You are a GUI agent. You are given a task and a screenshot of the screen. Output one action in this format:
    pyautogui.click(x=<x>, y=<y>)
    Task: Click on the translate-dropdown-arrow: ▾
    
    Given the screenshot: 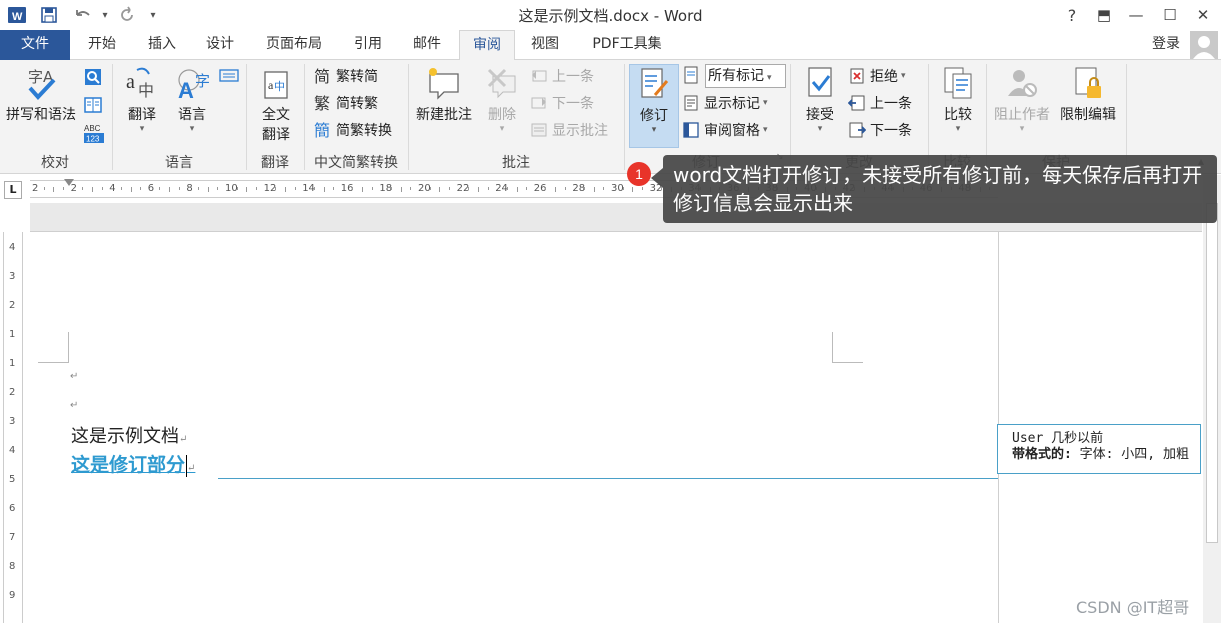 What is the action you would take?
    pyautogui.click(x=142, y=129)
    